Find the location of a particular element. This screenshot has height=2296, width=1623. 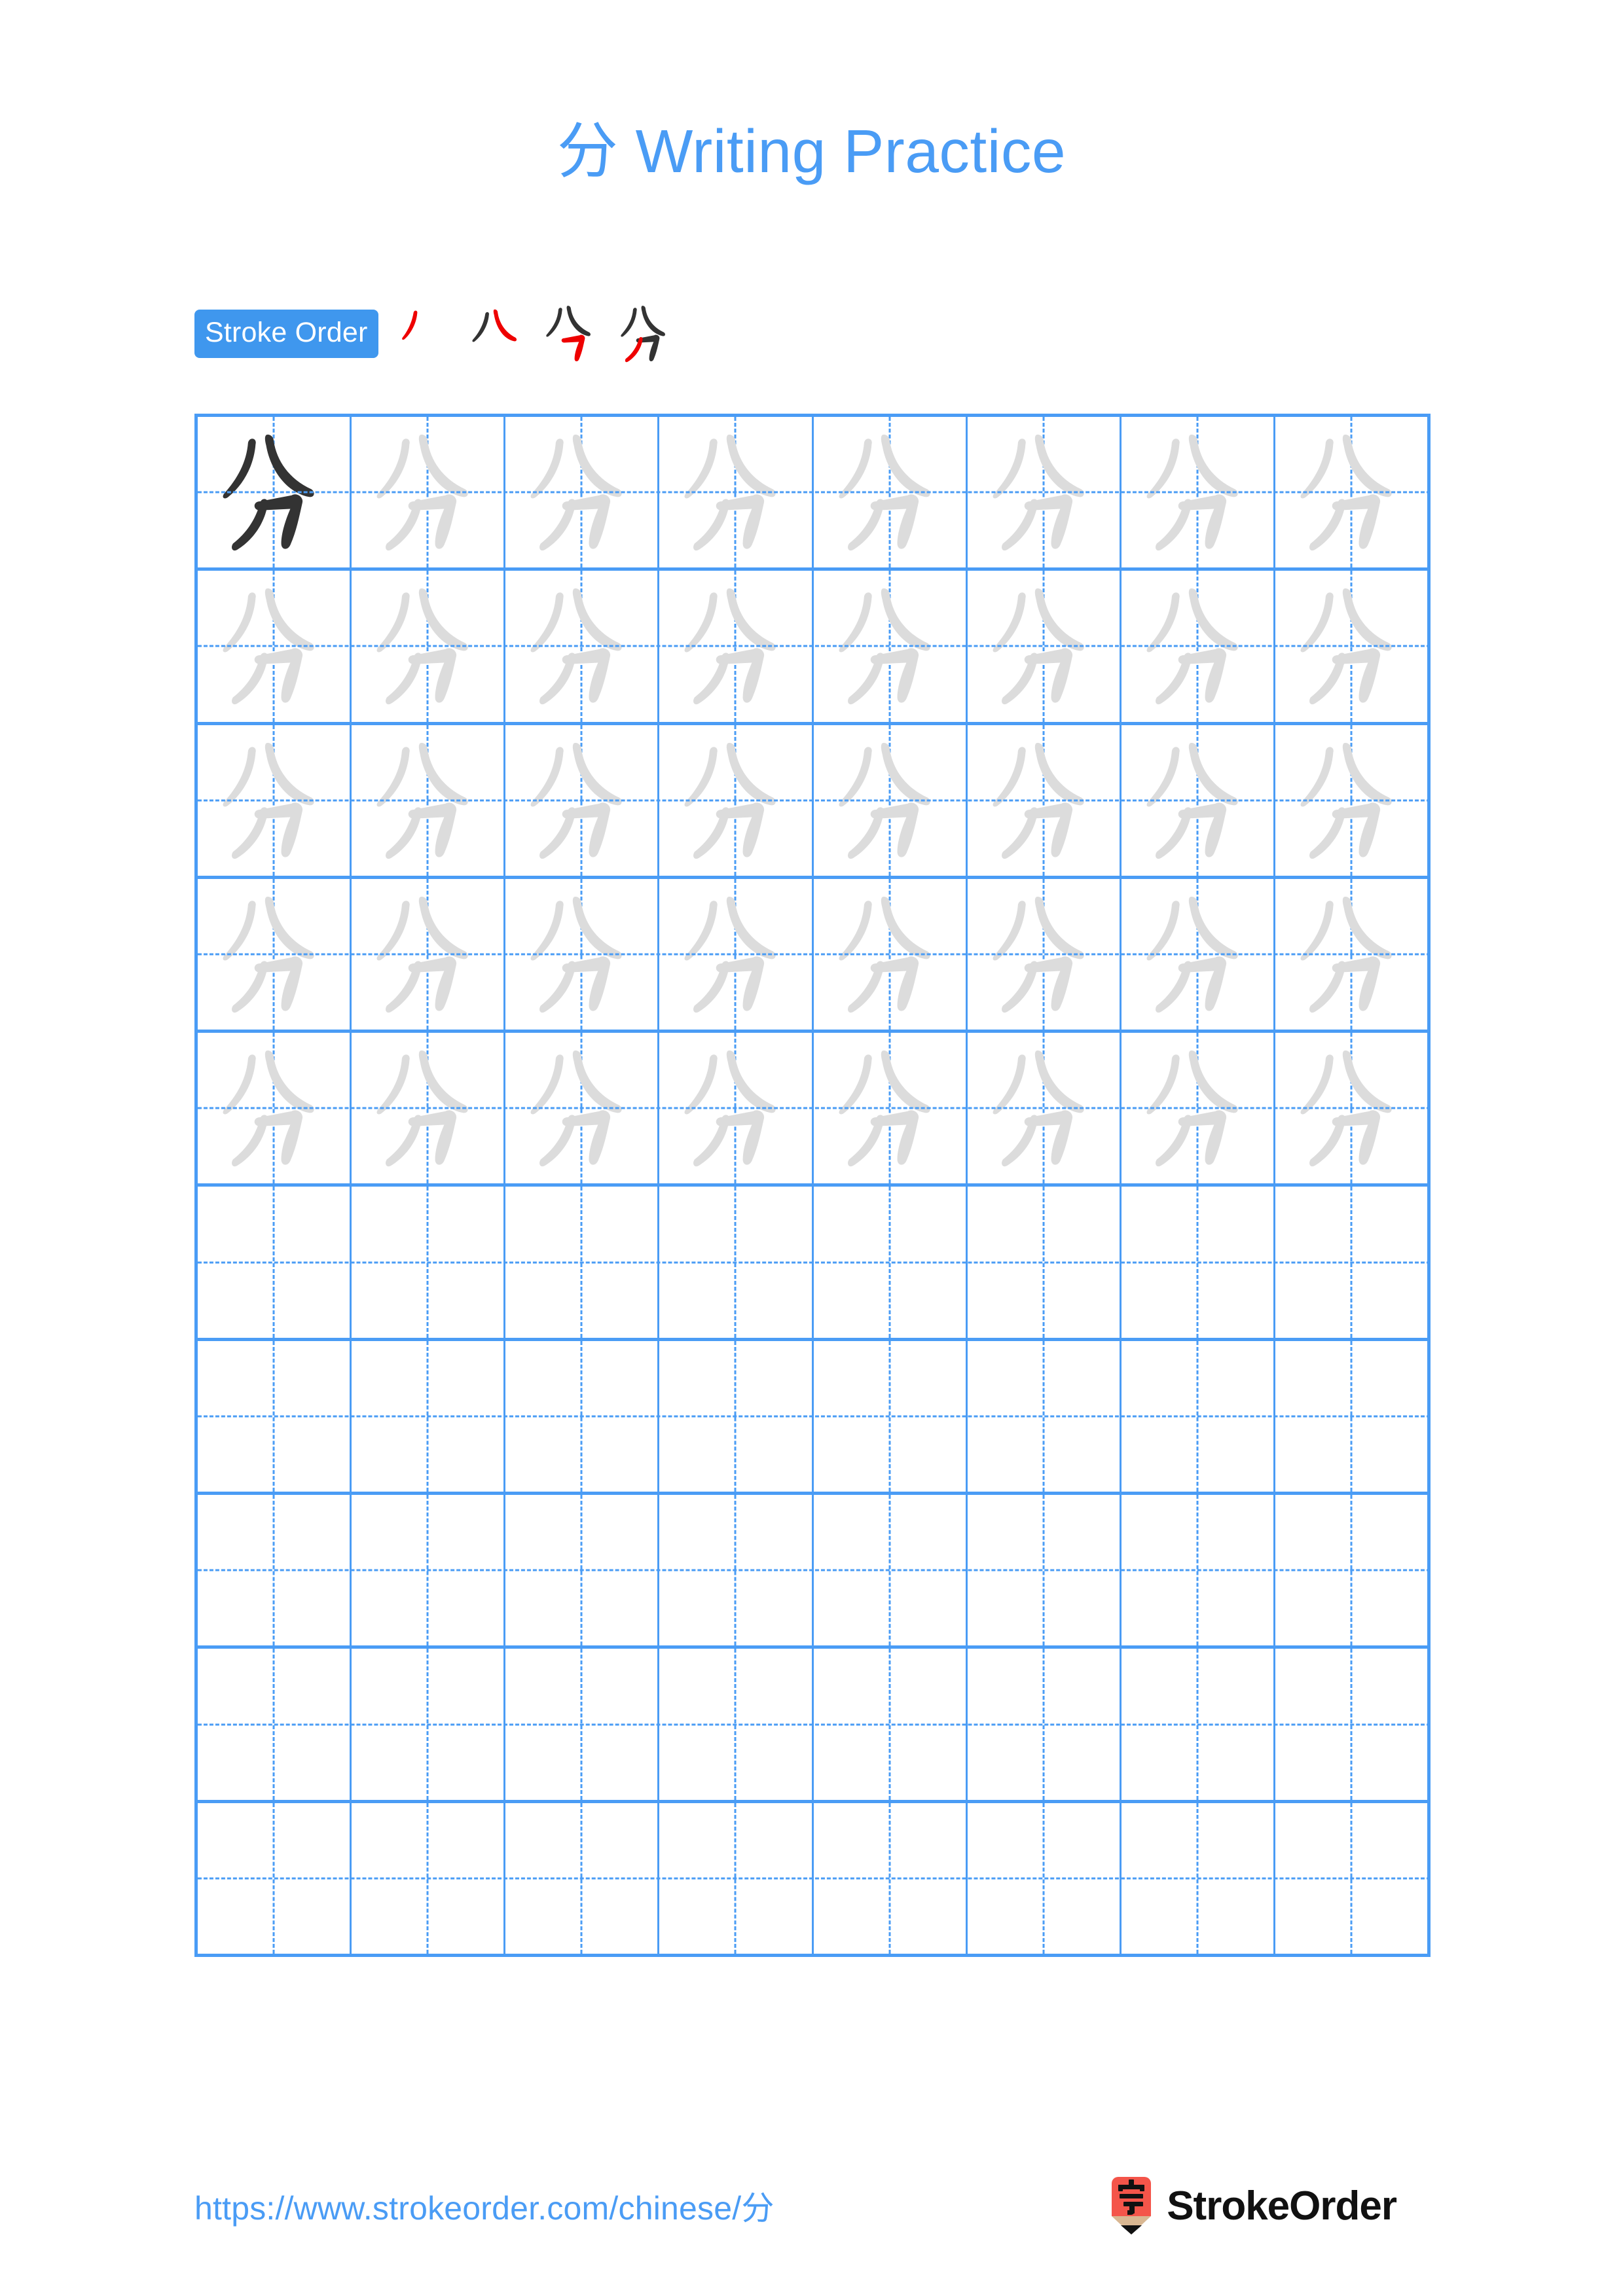

stroke-step-1-icon is located at coordinates (409, 325).